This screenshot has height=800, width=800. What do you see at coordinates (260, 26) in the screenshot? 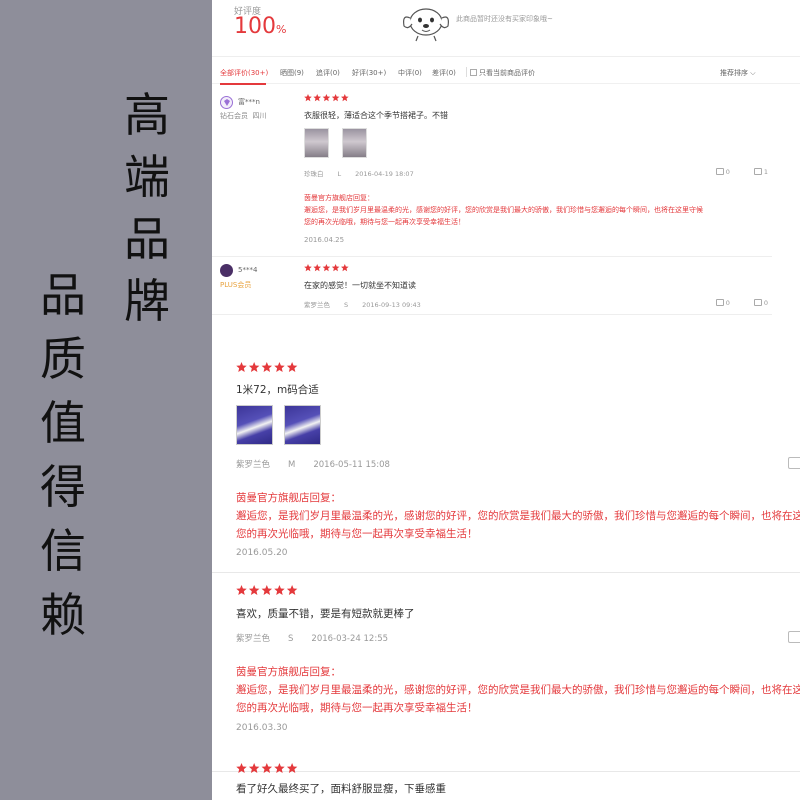
I see `rating-value: 100%` at bounding box center [260, 26].